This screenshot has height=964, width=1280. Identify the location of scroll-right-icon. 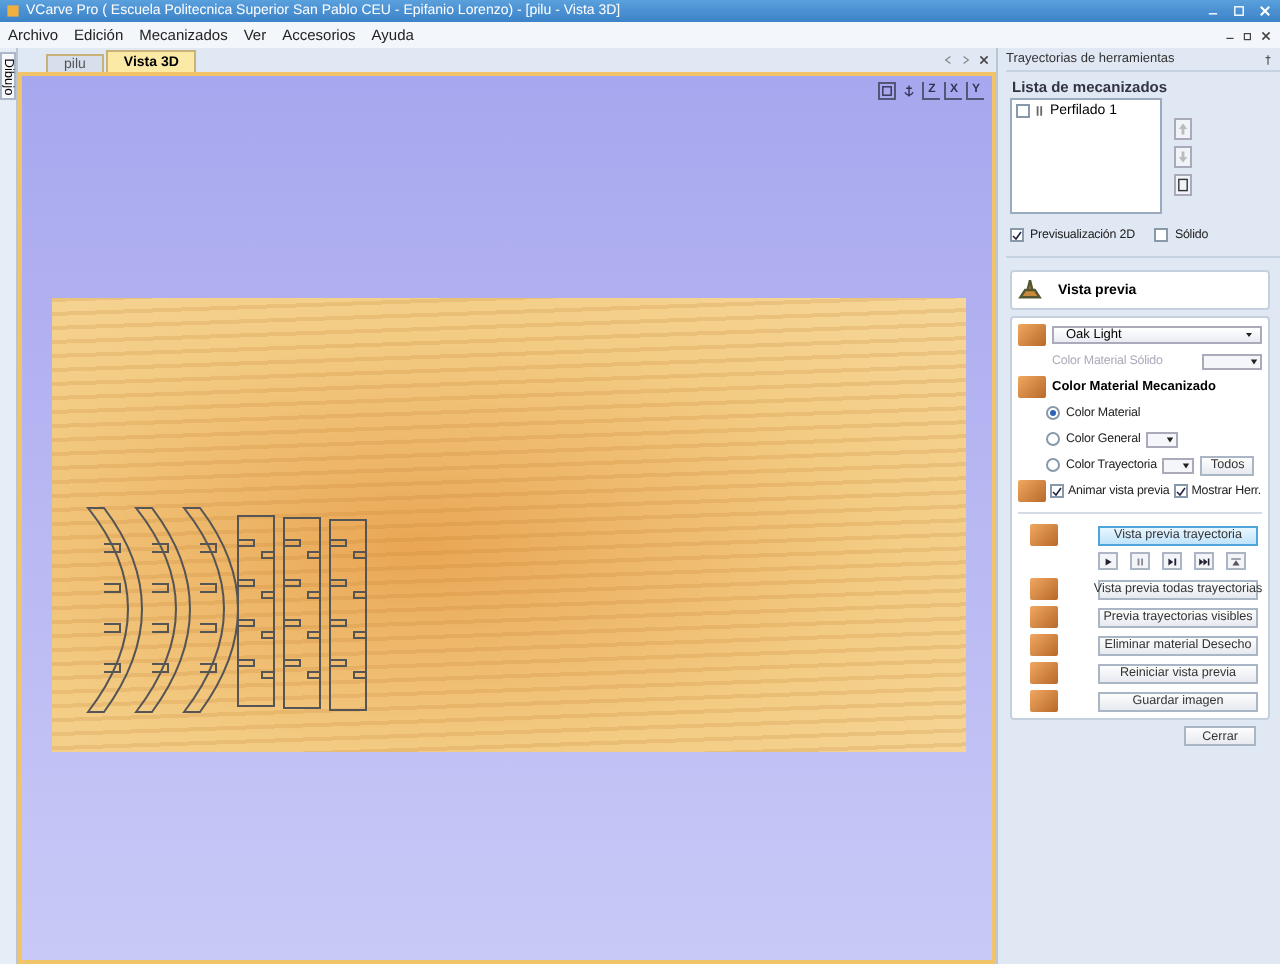
(966, 60).